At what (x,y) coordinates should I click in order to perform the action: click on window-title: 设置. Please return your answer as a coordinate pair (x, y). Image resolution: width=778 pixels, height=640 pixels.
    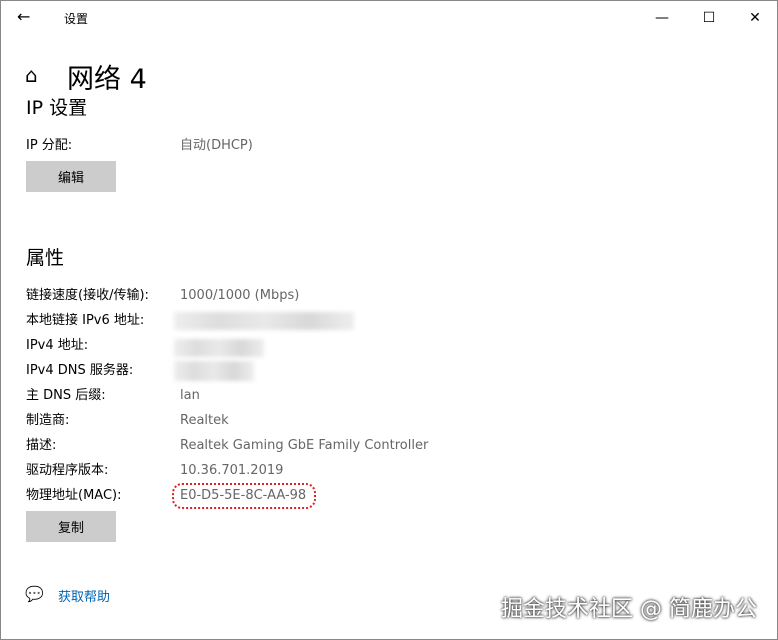
    Looking at the image, I should click on (76, 19).